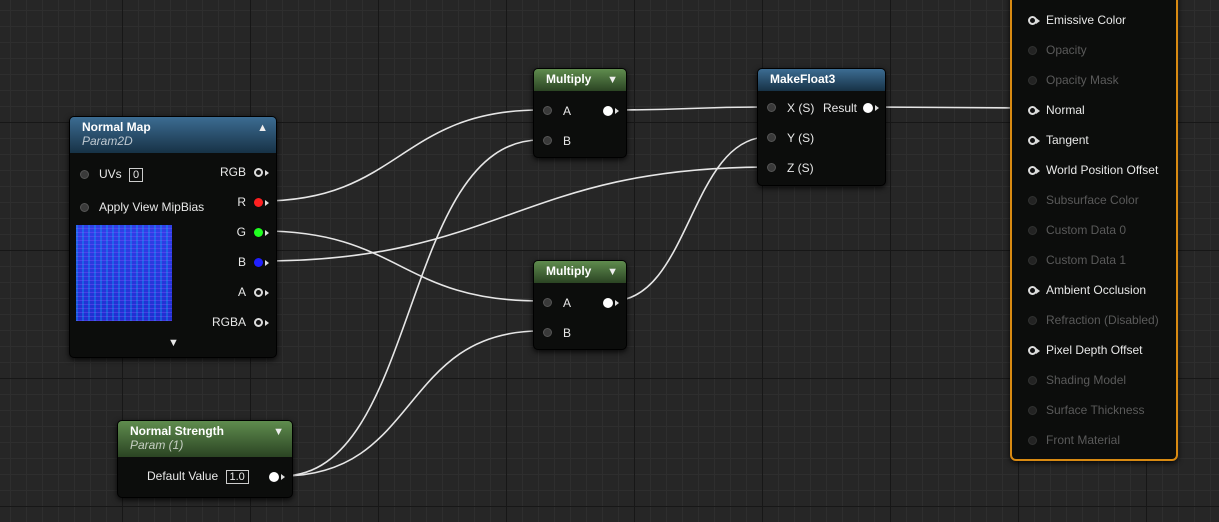 The image size is (1219, 522). Describe the element at coordinates (241, 292) in the screenshot. I see `output-a-label: A` at that location.